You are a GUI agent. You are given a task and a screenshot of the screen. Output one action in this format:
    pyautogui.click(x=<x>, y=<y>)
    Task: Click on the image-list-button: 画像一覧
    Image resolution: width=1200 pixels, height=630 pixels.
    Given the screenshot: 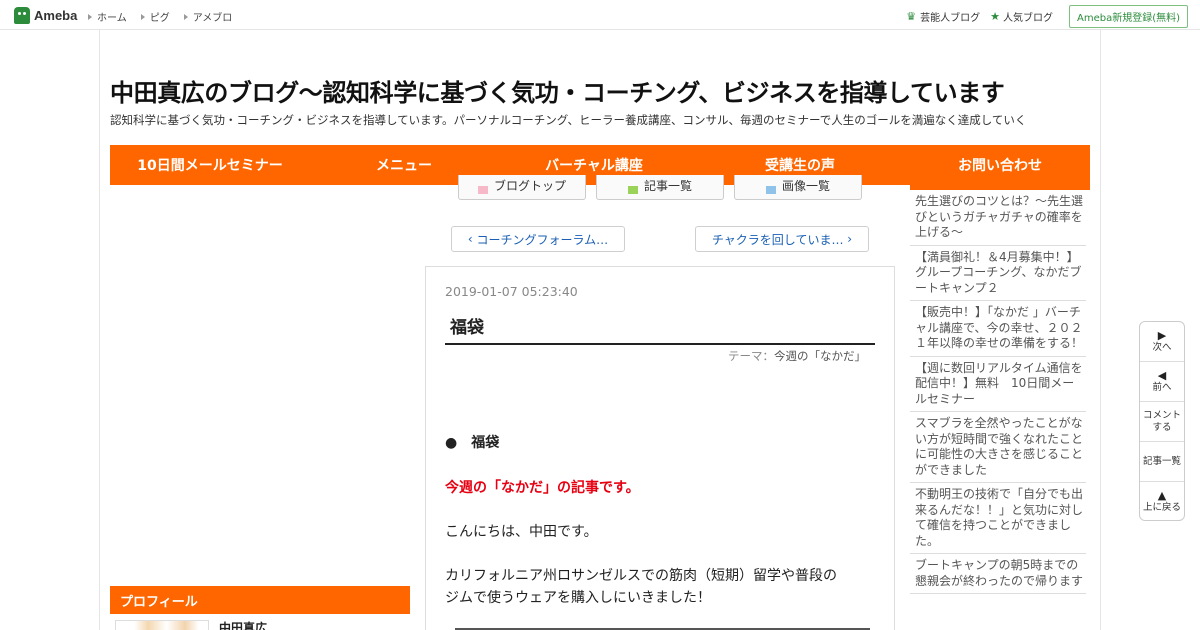 What is the action you would take?
    pyautogui.click(x=798, y=187)
    